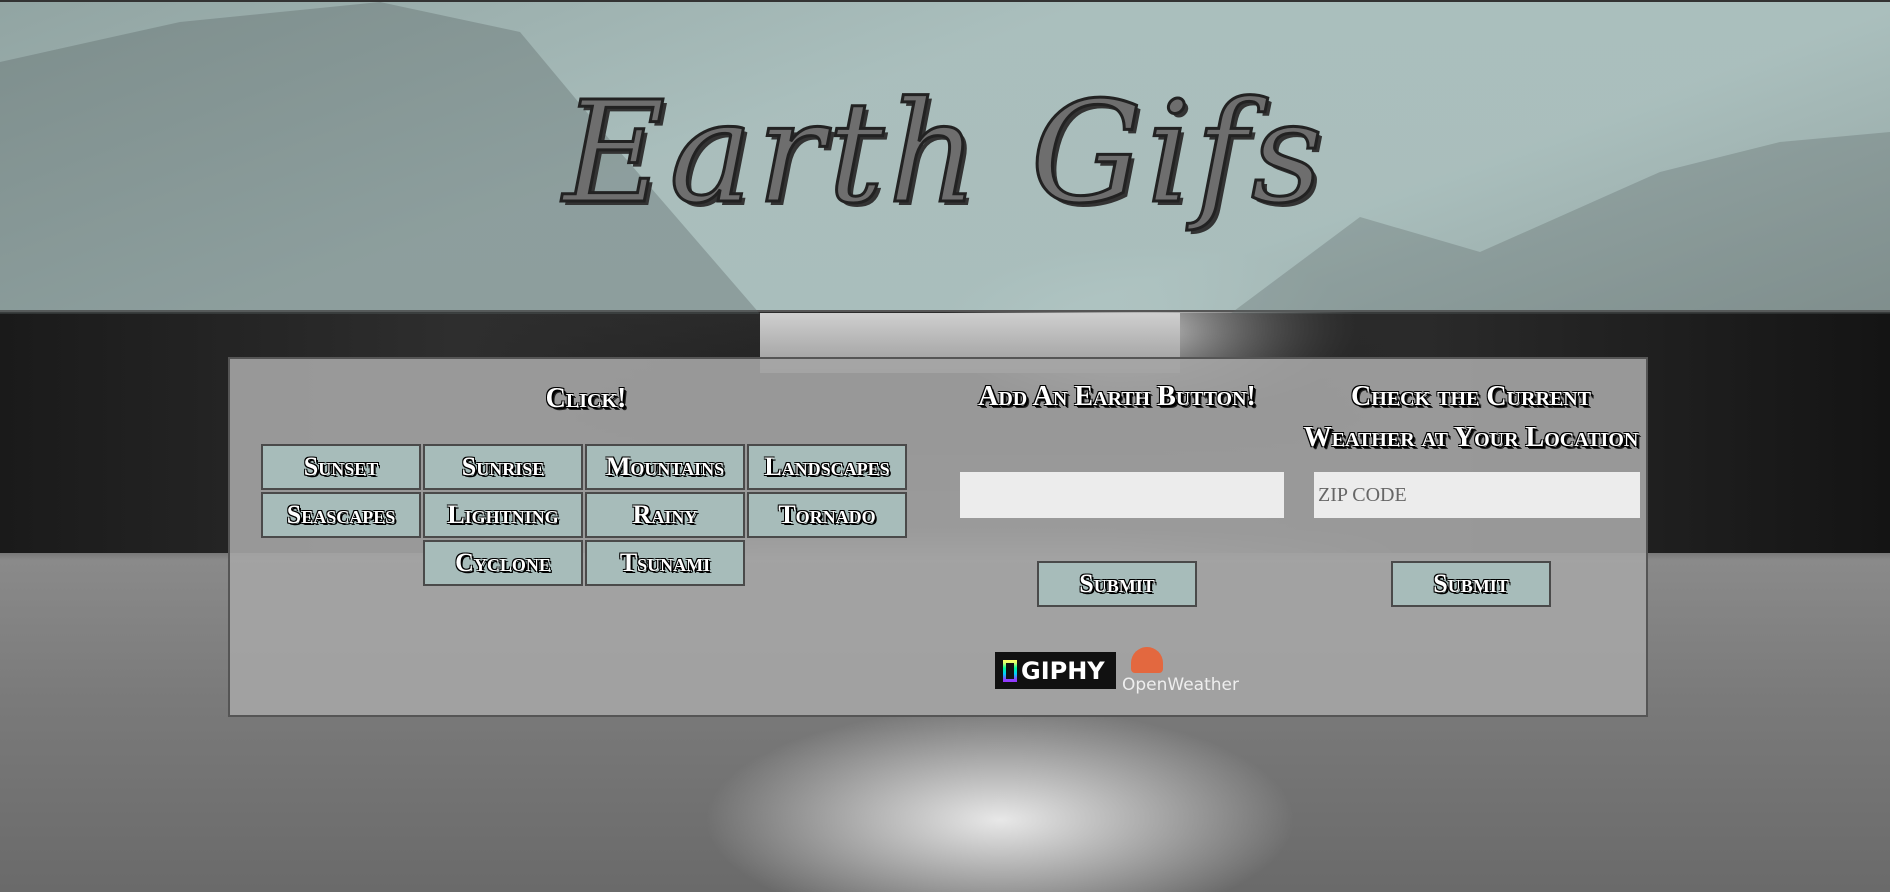 The width and height of the screenshot is (1890, 892). Describe the element at coordinates (665, 515) in the screenshot. I see `topic-button-rainy: Rainy` at that location.